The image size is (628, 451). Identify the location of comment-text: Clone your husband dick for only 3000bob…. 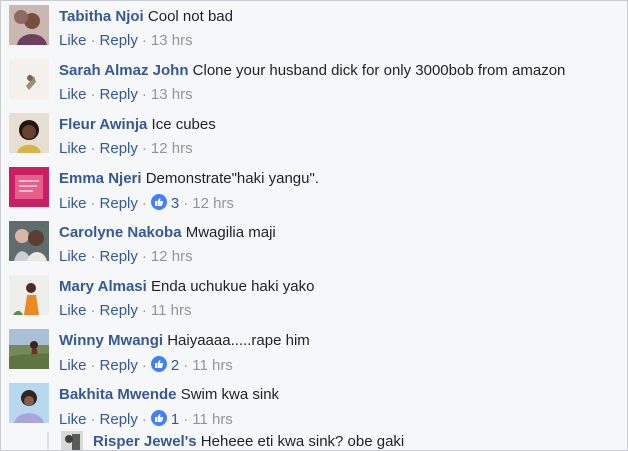
(379, 70).